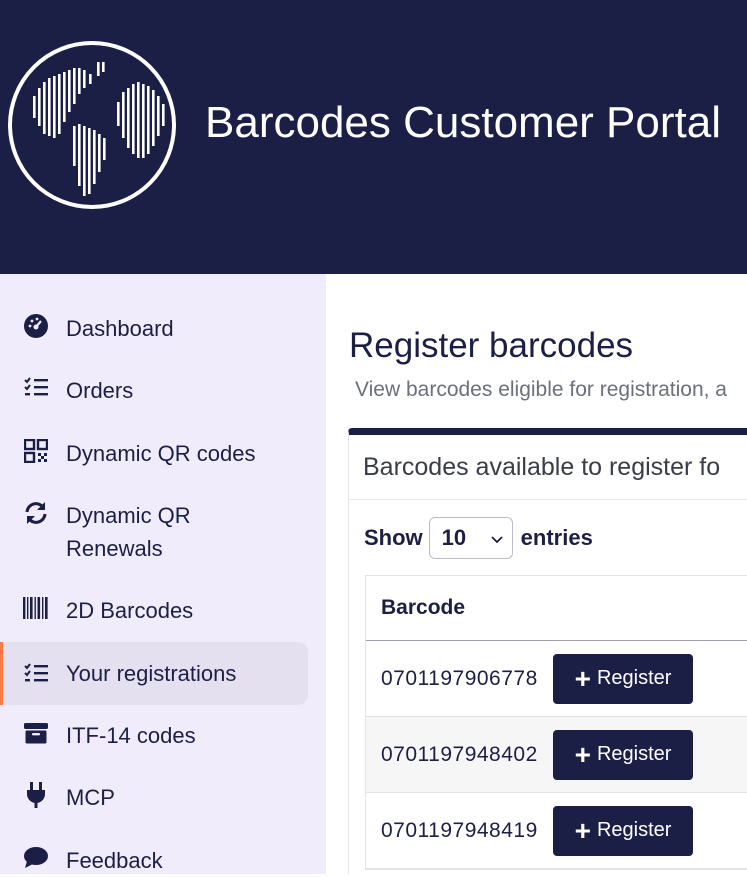 This screenshot has width=747, height=877. I want to click on sidebar-item-label: MCP, so click(90, 797).